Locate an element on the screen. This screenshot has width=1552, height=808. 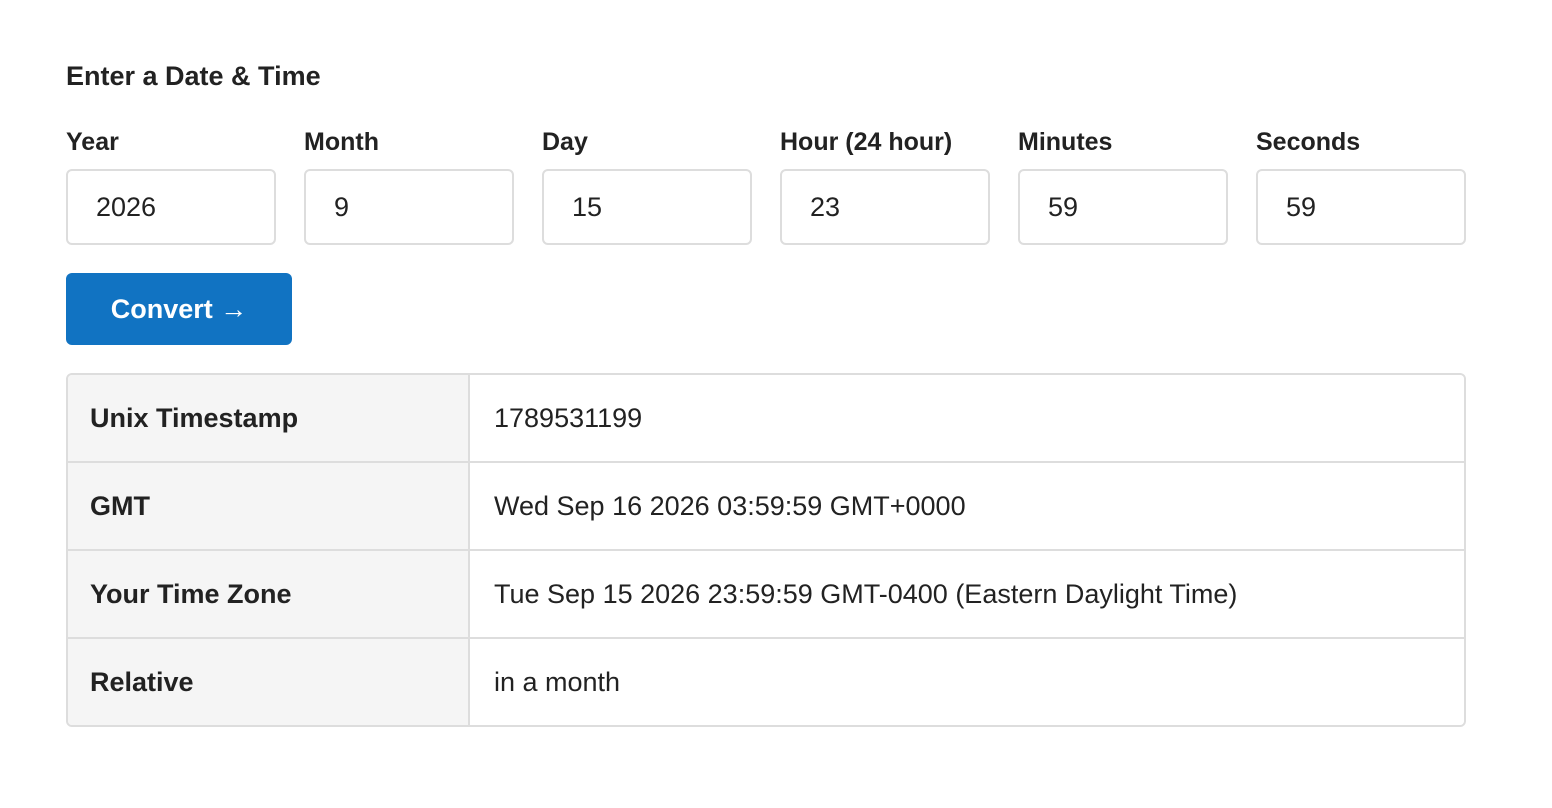
month-field: Month is located at coordinates (409, 185).